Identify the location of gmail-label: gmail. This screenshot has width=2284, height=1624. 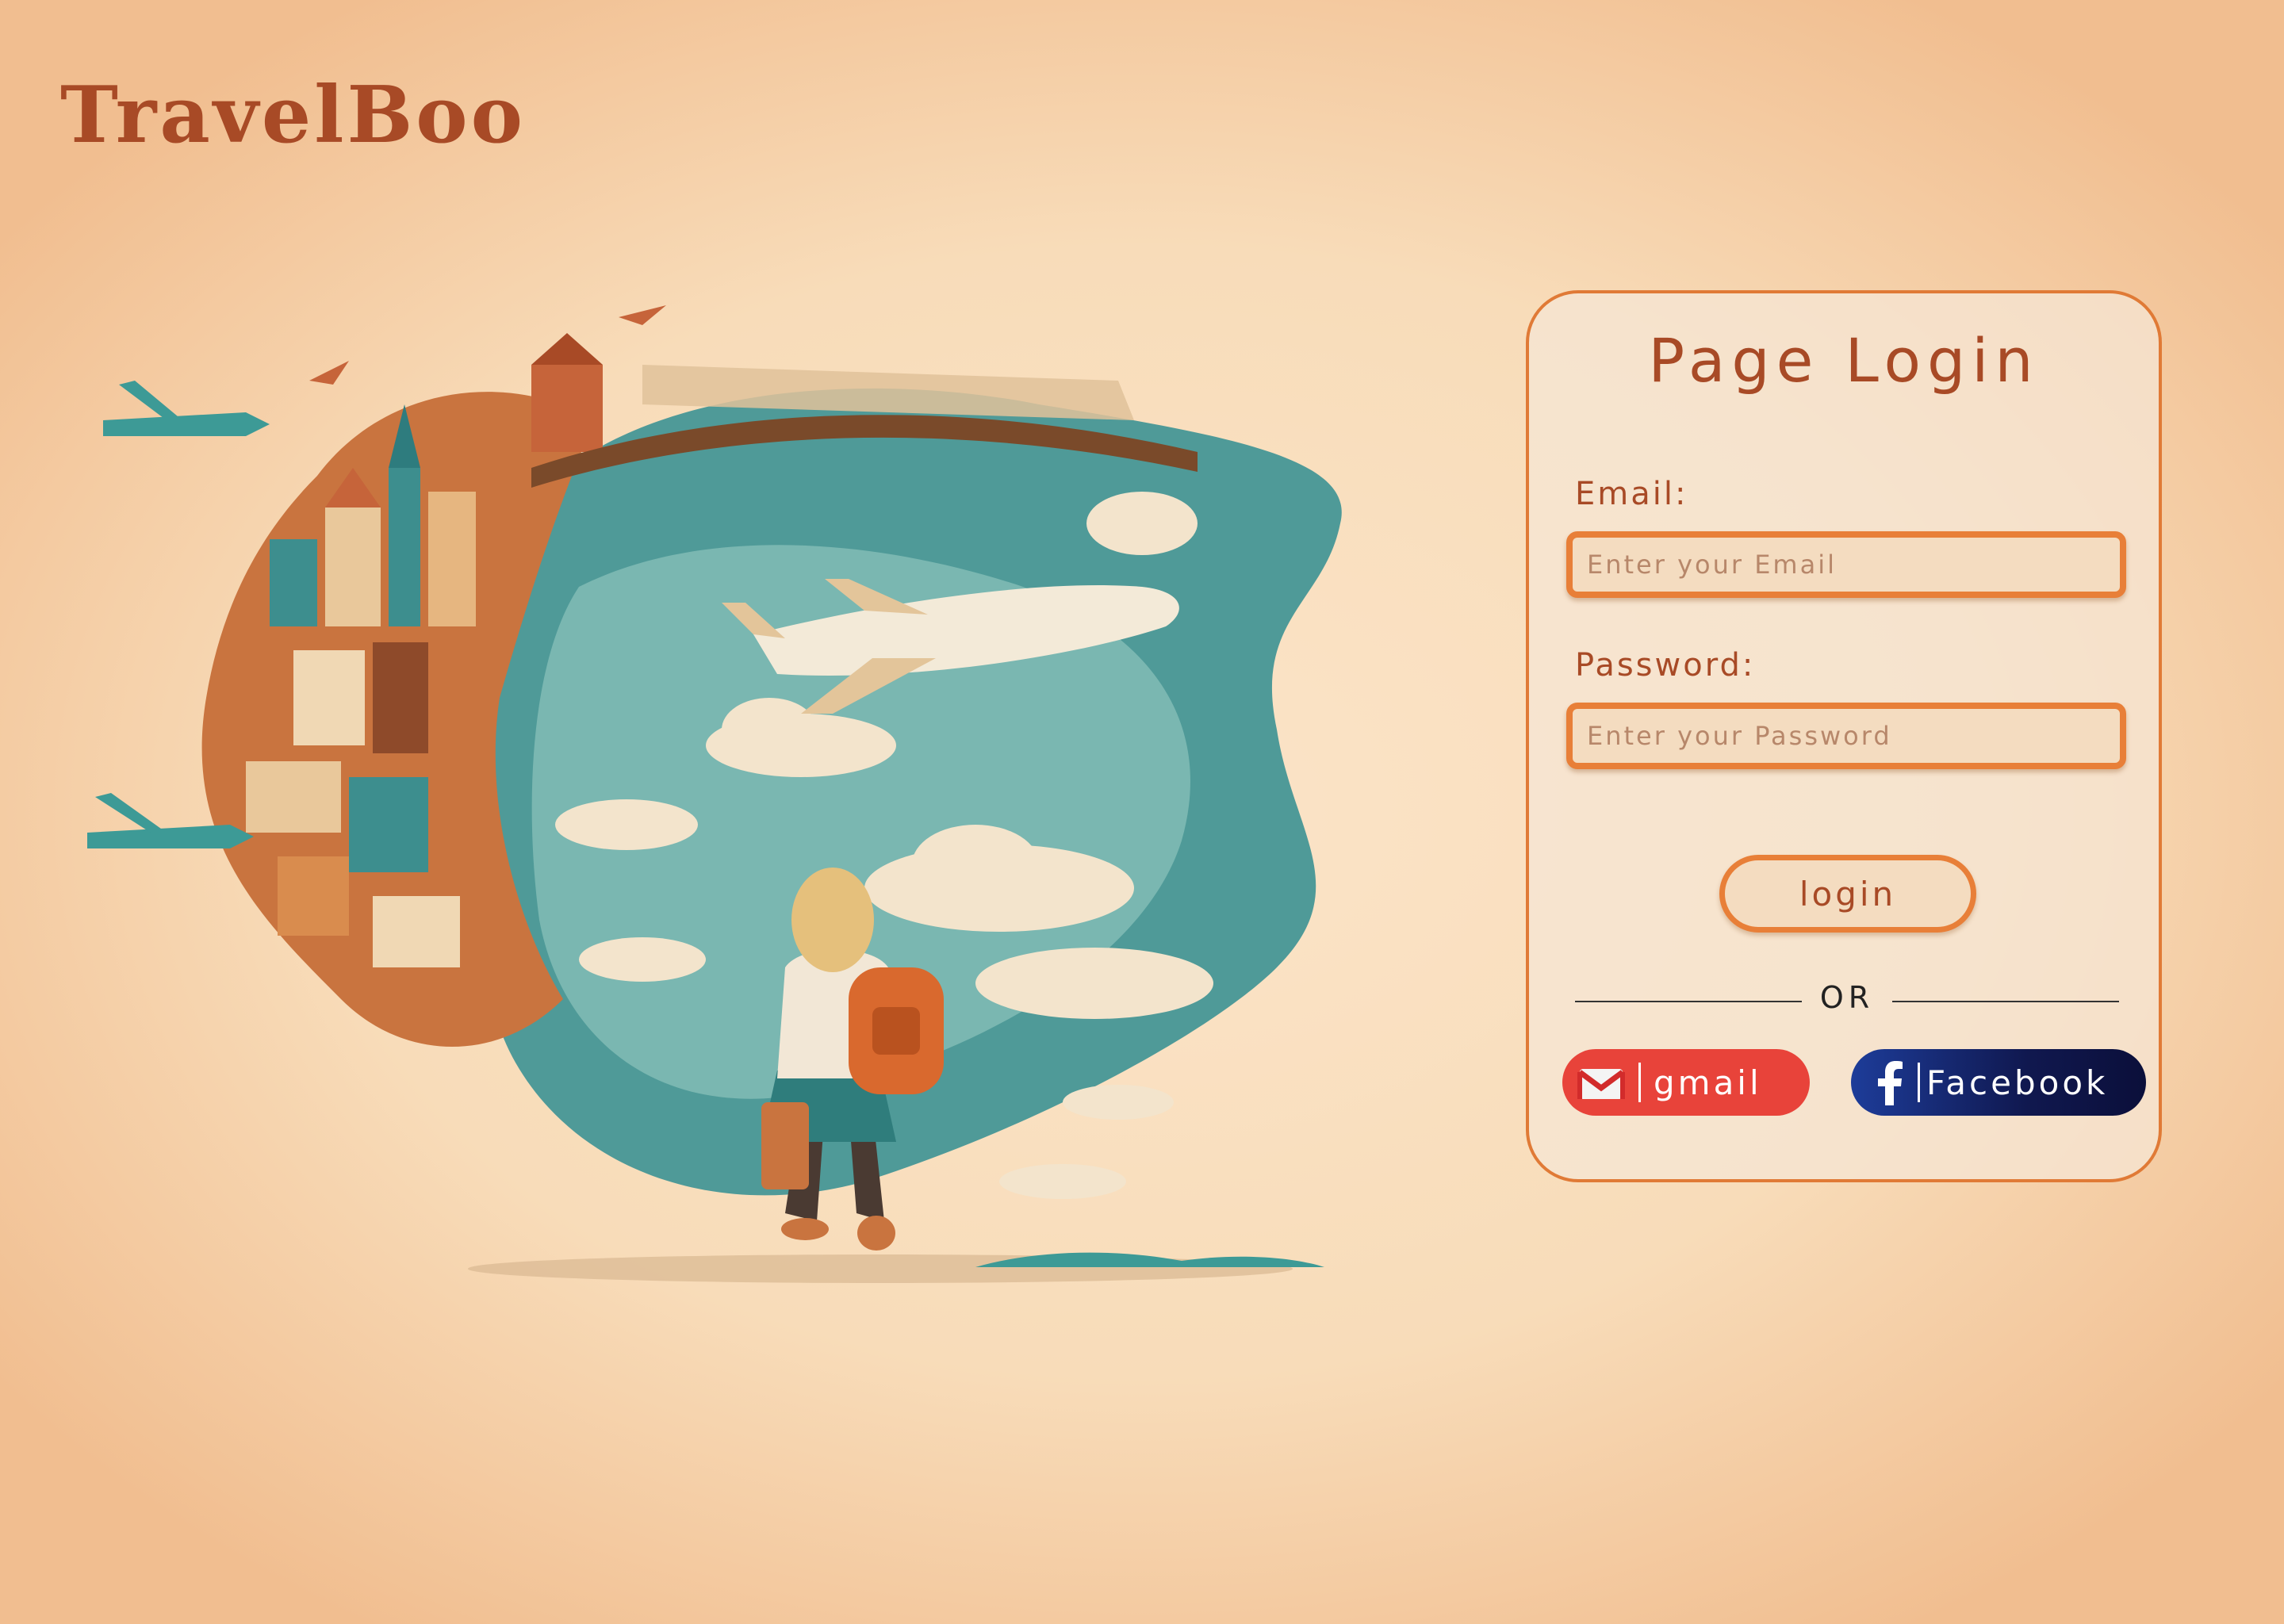
(1708, 1082).